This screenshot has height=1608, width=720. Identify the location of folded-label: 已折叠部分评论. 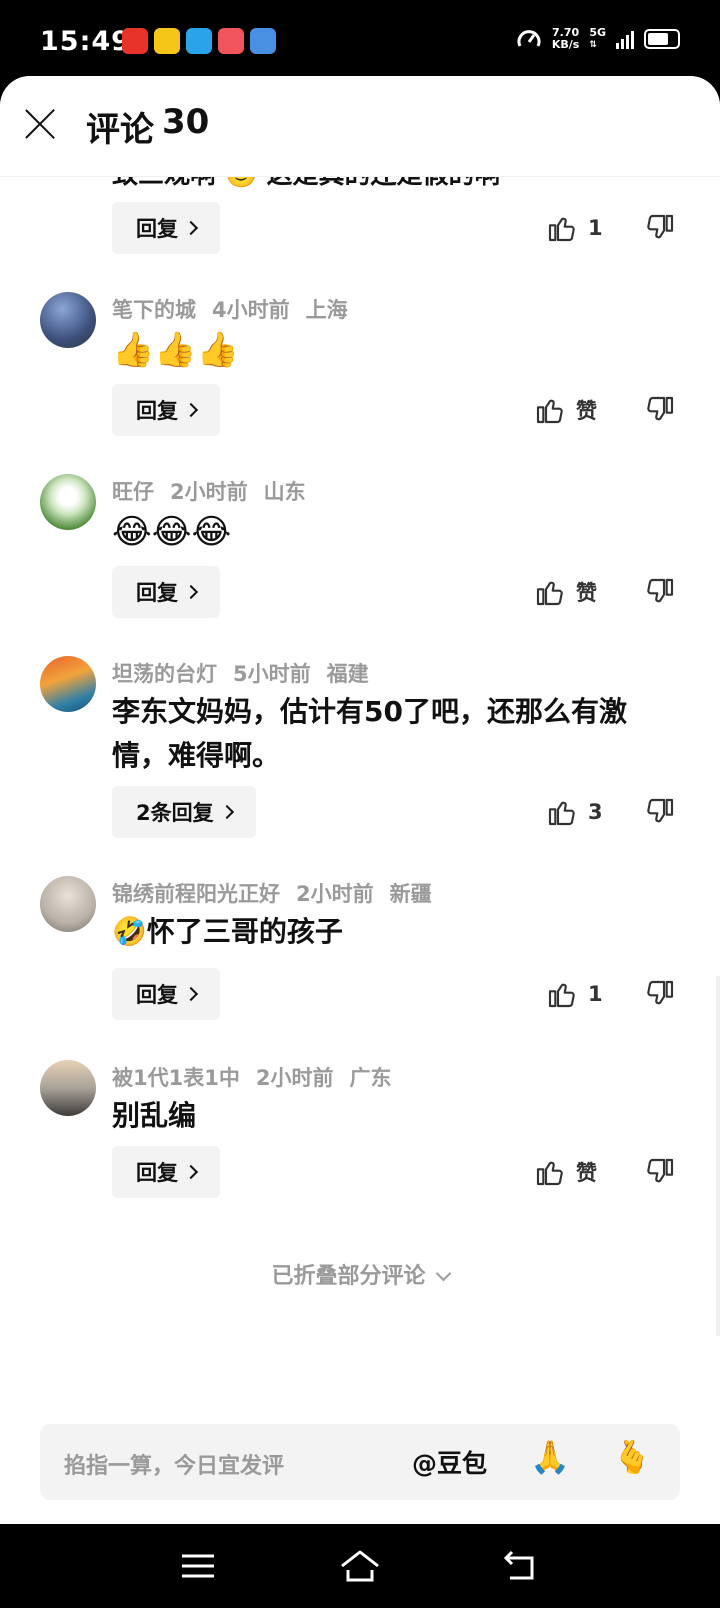
(348, 1276).